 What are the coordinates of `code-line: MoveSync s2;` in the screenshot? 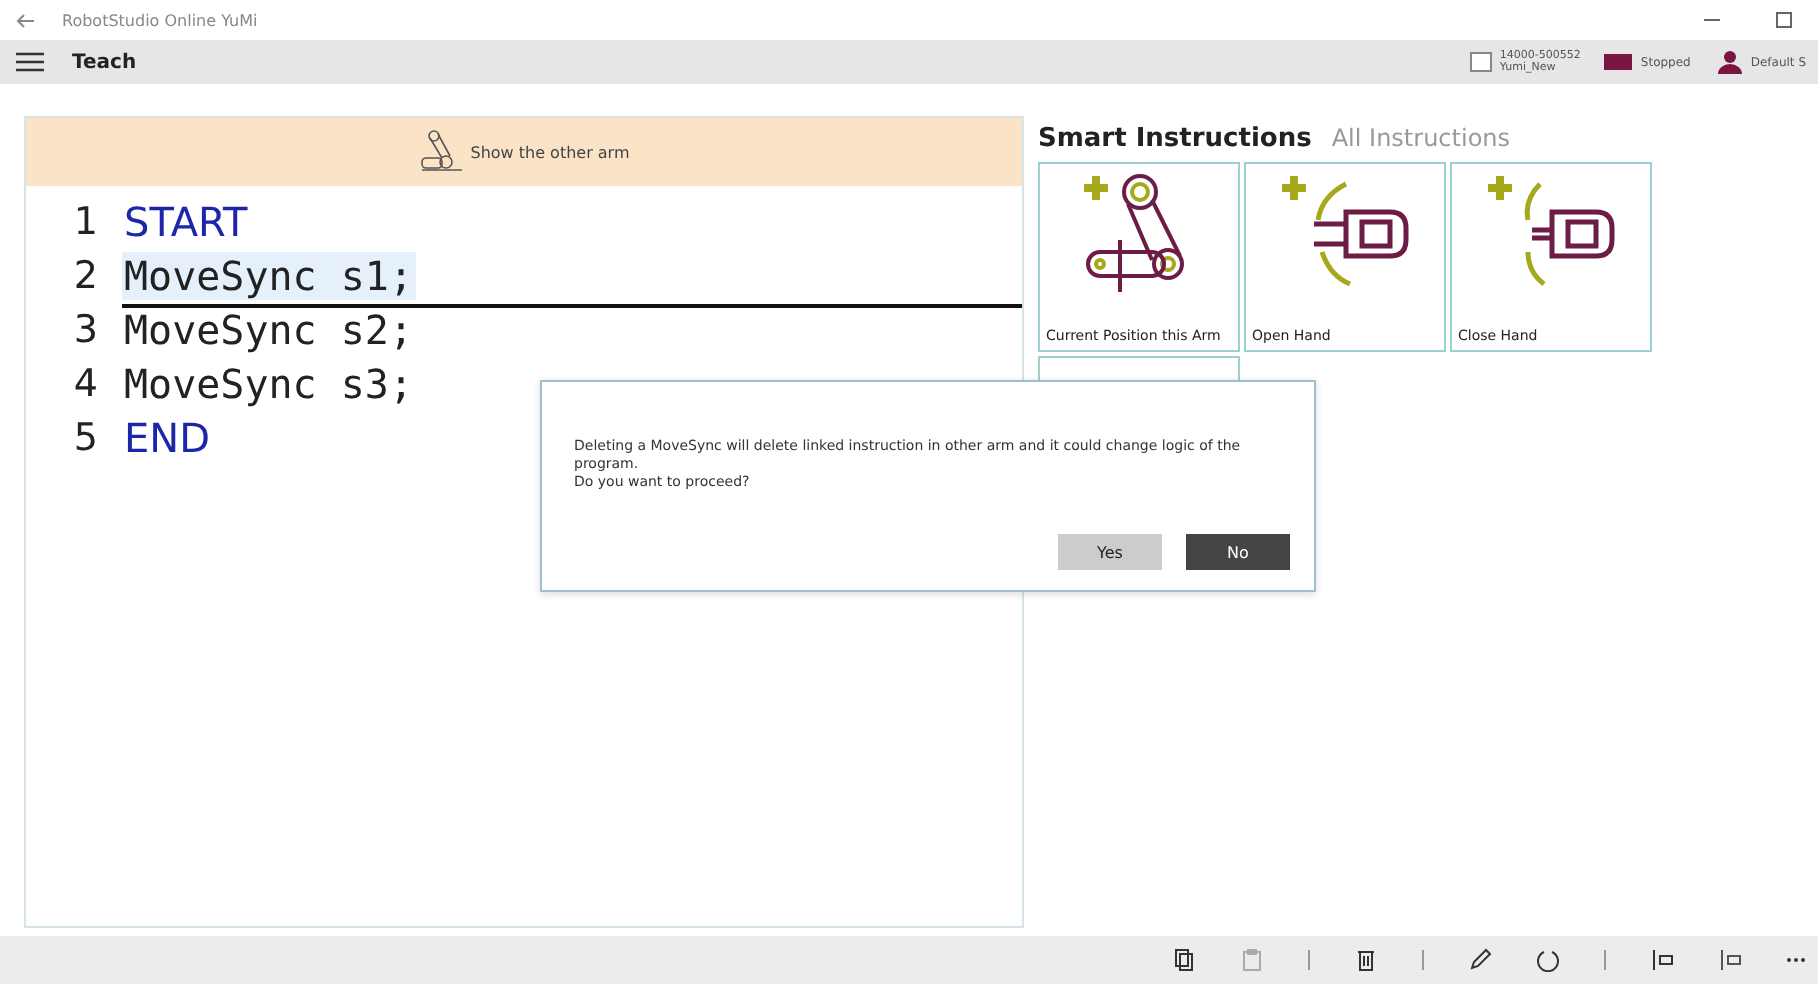 It's located at (268, 329).